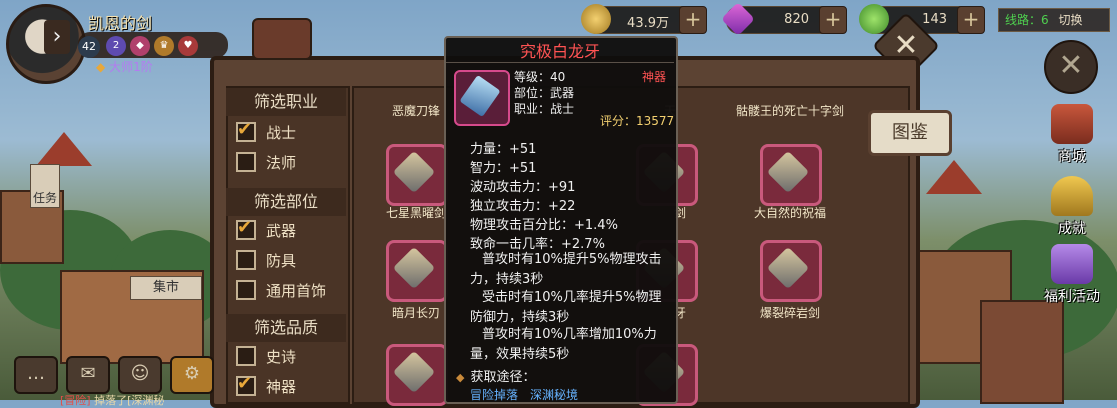 This screenshot has height=408, width=1117. What do you see at coordinates (559, 51) in the screenshot?
I see `tooltip-item-name: 究极白龙牙` at bounding box center [559, 51].